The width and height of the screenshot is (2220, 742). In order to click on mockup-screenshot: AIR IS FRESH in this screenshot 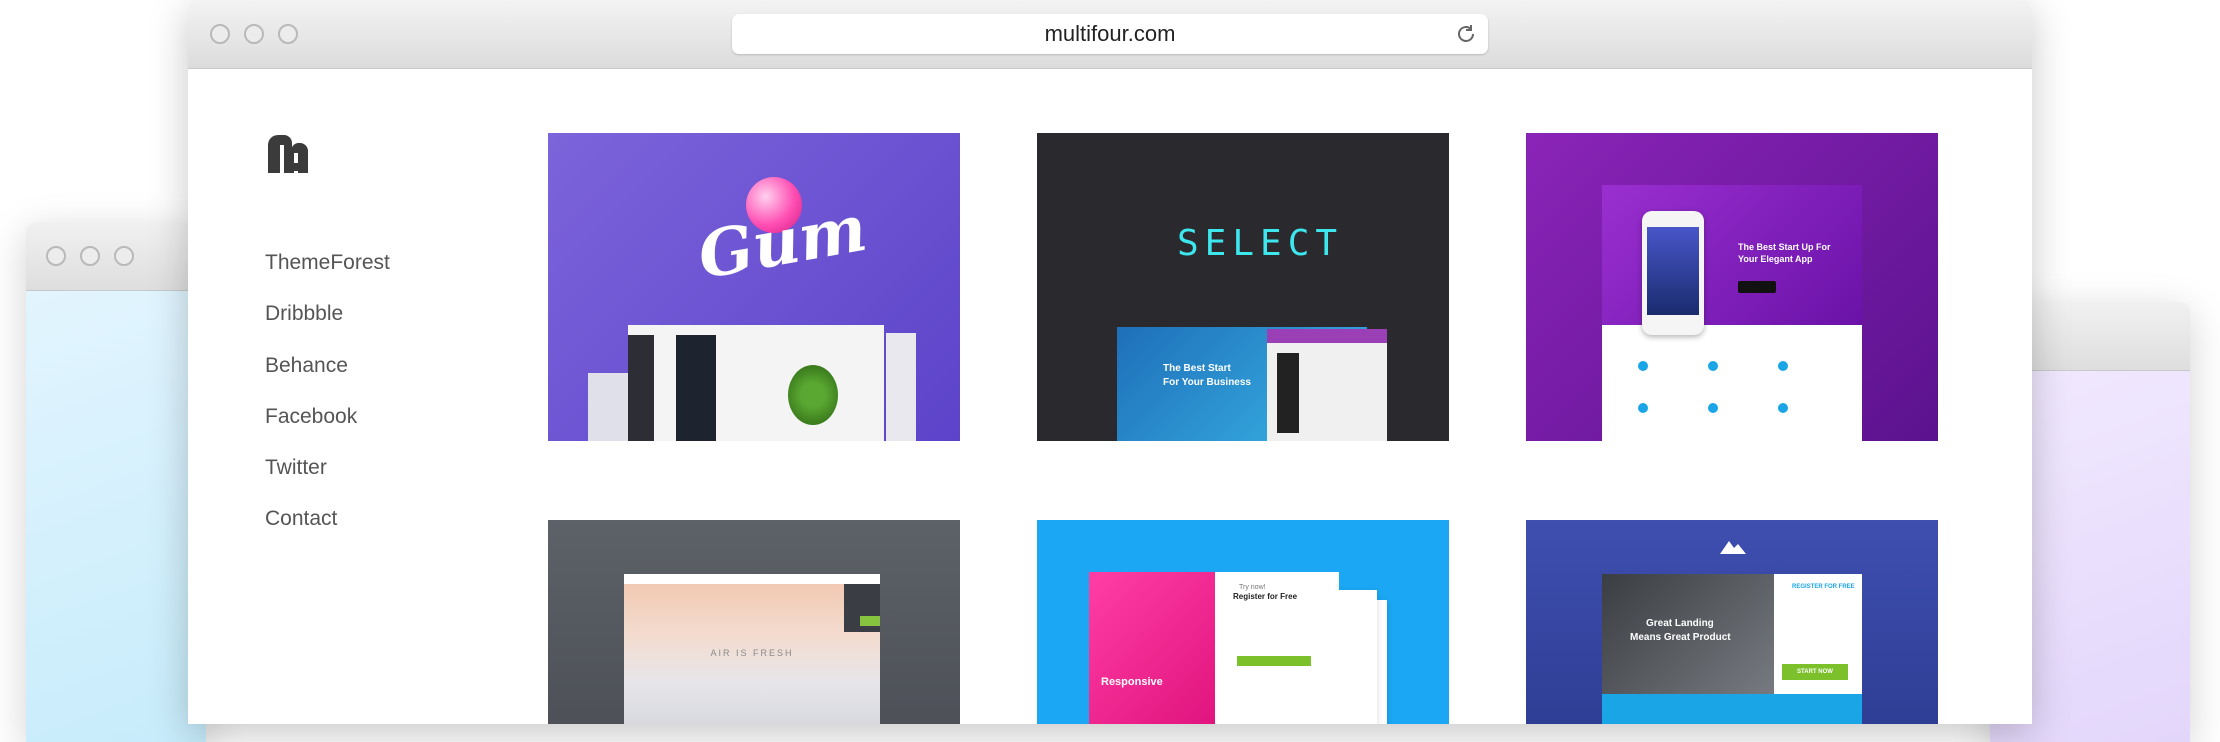, I will do `click(752, 649)`.